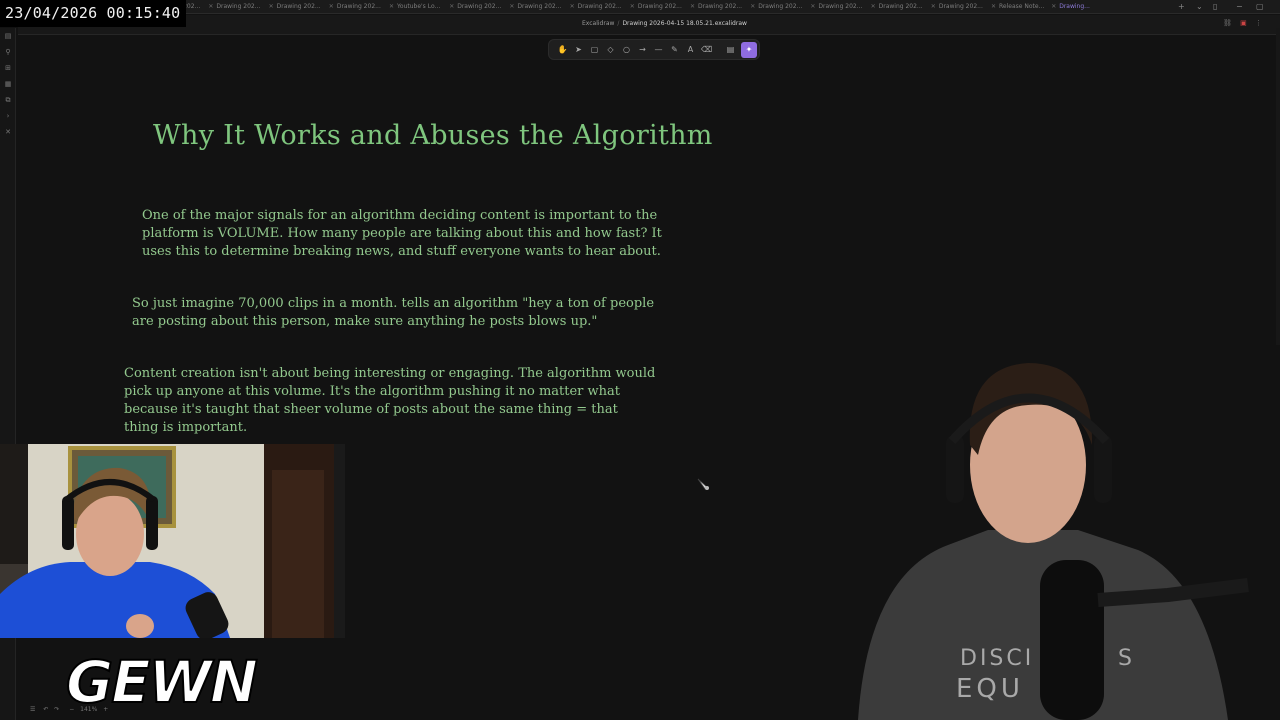  Describe the element at coordinates (610, 49) in the screenshot. I see `diamond-tool-icon: ◇` at that location.